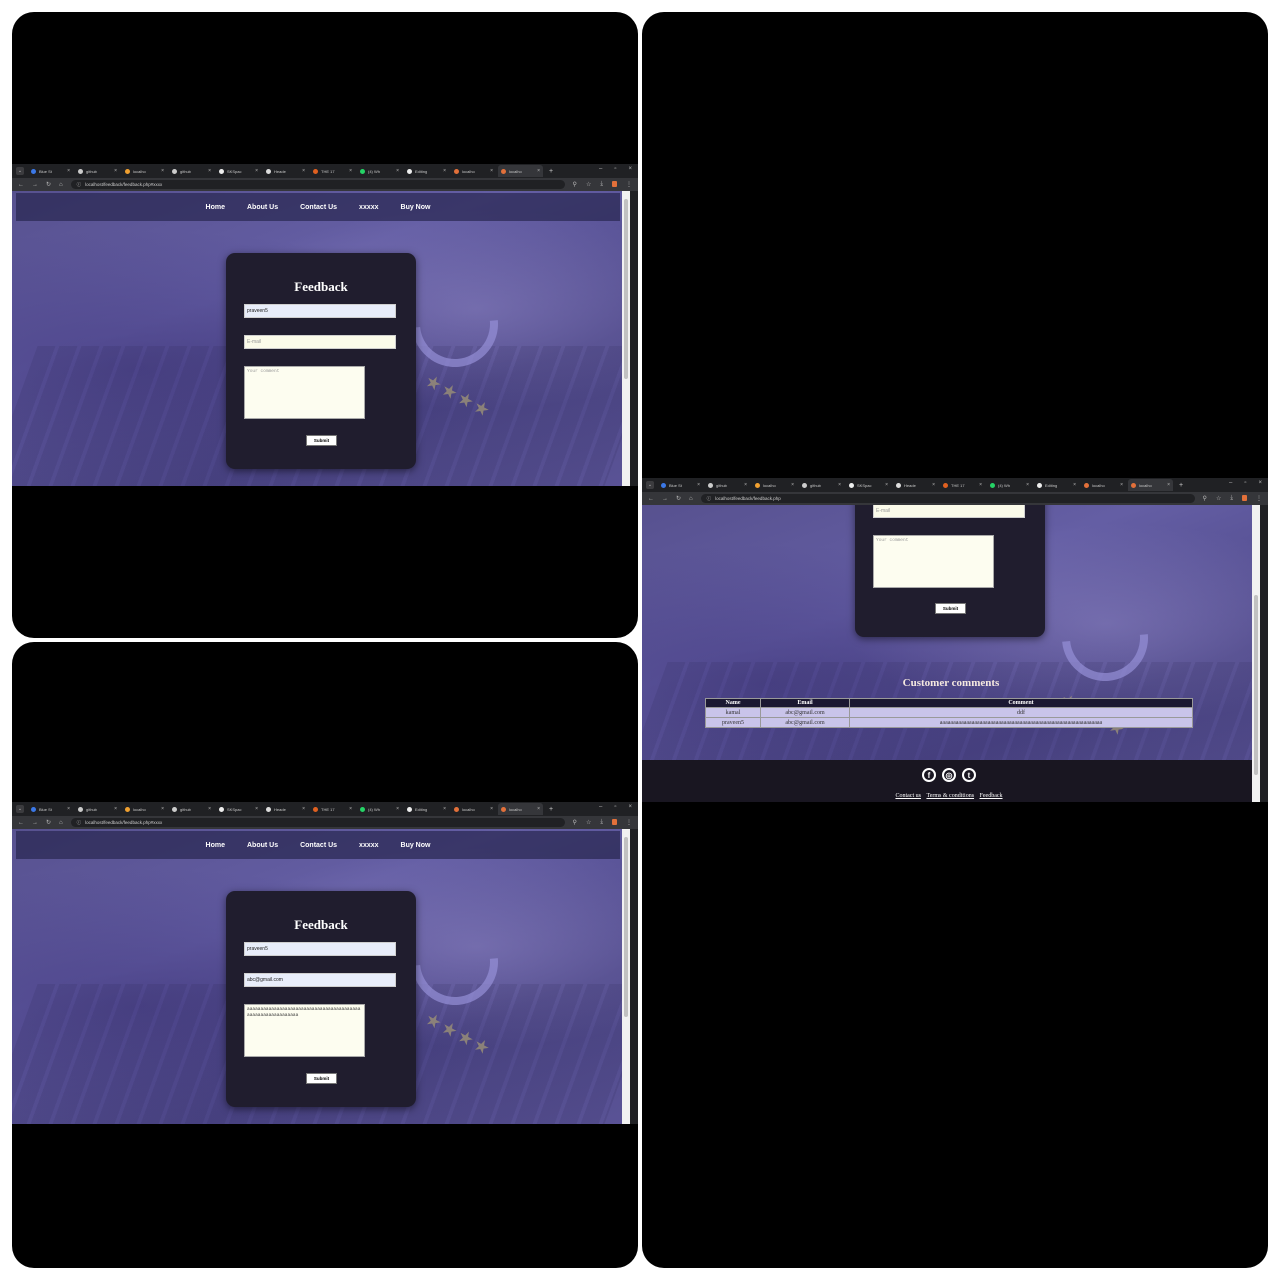 The height and width of the screenshot is (1280, 1280). I want to click on nav-home-link: Home, so click(215, 207).